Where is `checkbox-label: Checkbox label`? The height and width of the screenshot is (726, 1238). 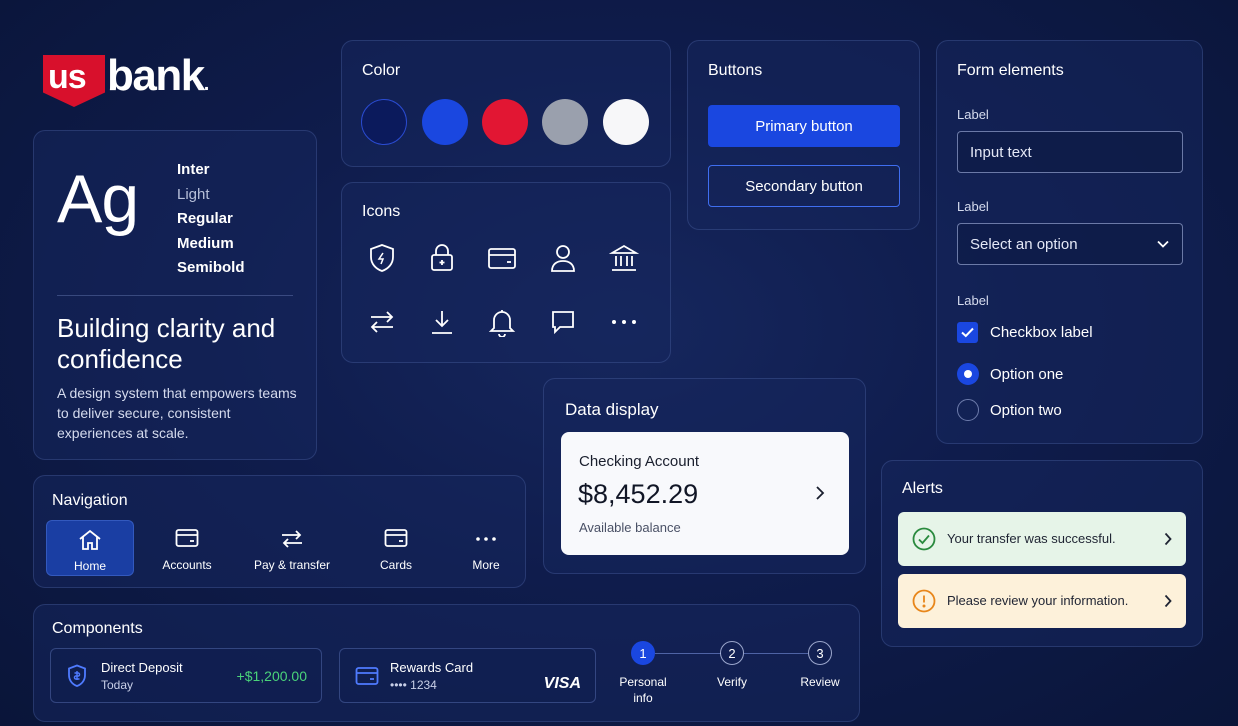
checkbox-label: Checkbox label is located at coordinates (1041, 332).